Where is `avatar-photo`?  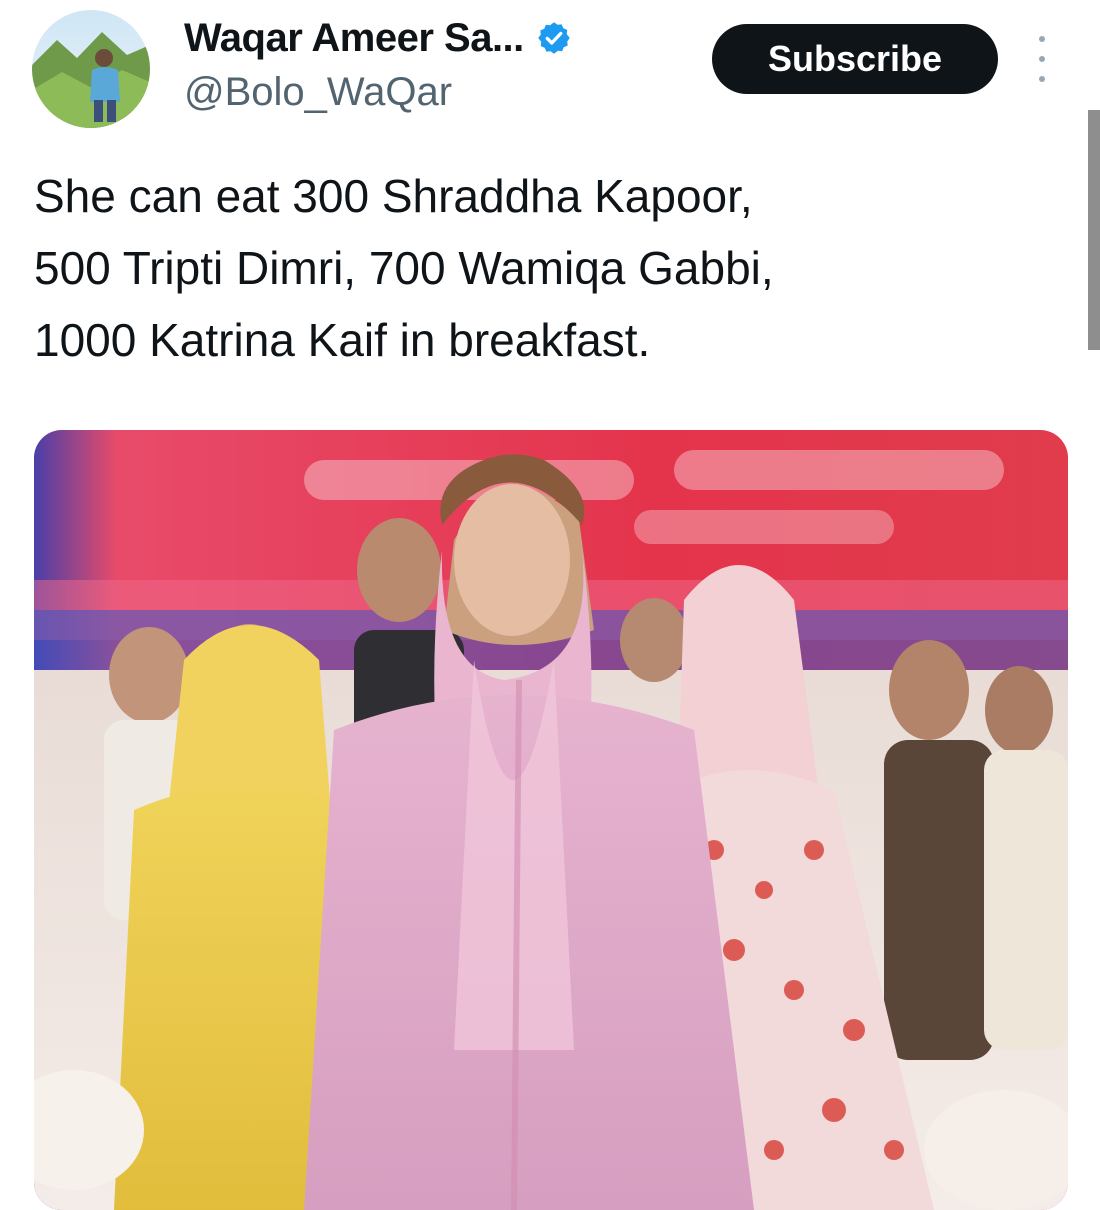 avatar-photo is located at coordinates (91, 69).